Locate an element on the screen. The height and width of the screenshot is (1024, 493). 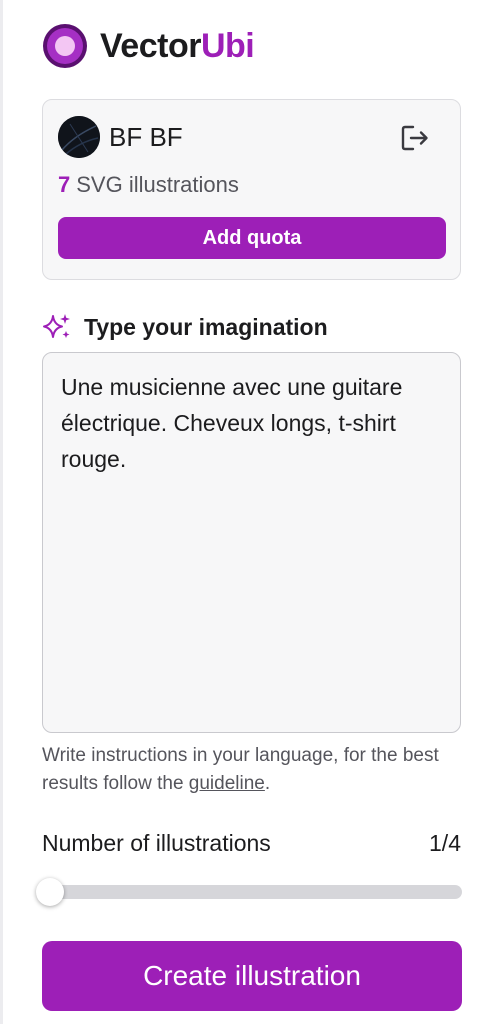
prompt-header: Type your imagination is located at coordinates (185, 327).